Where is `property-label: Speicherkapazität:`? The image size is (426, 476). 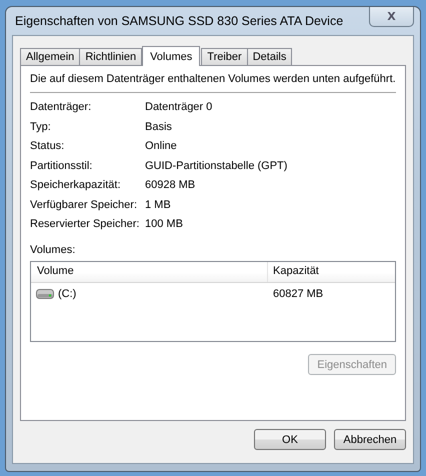
property-label: Speicherkapazität: is located at coordinates (75, 185).